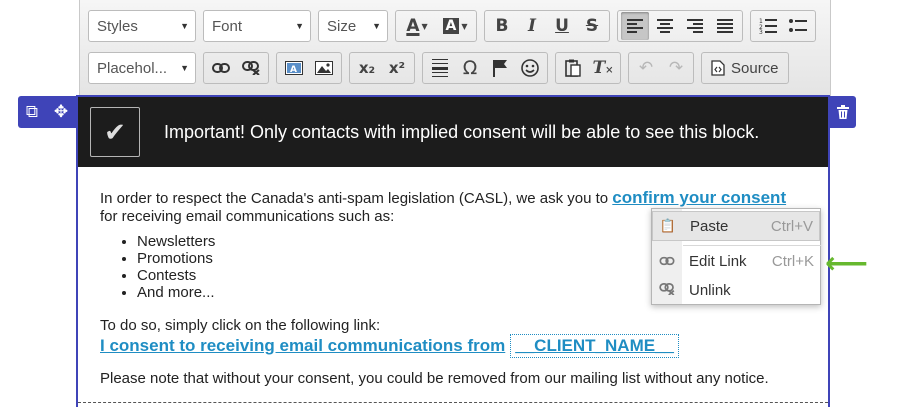  I want to click on numbered-list-button: 123, so click(768, 26).